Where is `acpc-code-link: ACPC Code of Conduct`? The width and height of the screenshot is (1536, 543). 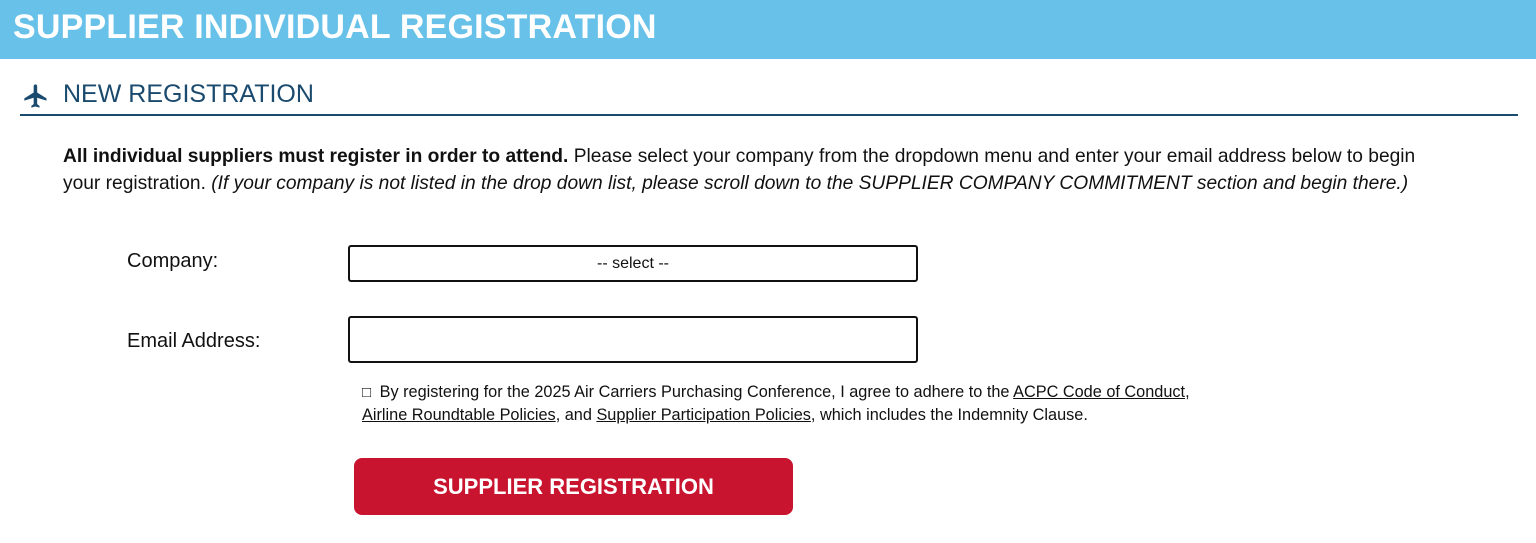
acpc-code-link: ACPC Code of Conduct is located at coordinates (1099, 392).